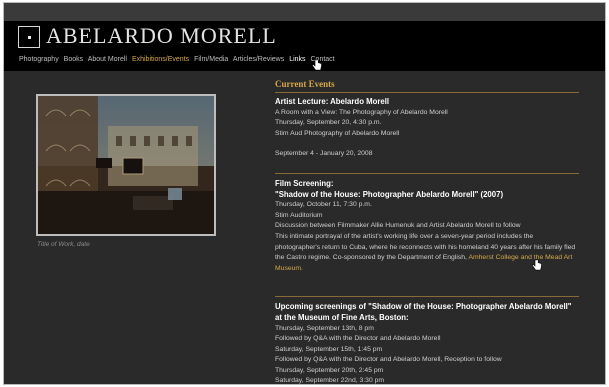 This screenshot has width=609, height=387. What do you see at coordinates (337, 133) in the screenshot?
I see `event-line: Stim Aud Photography of Abelardo Morell` at bounding box center [337, 133].